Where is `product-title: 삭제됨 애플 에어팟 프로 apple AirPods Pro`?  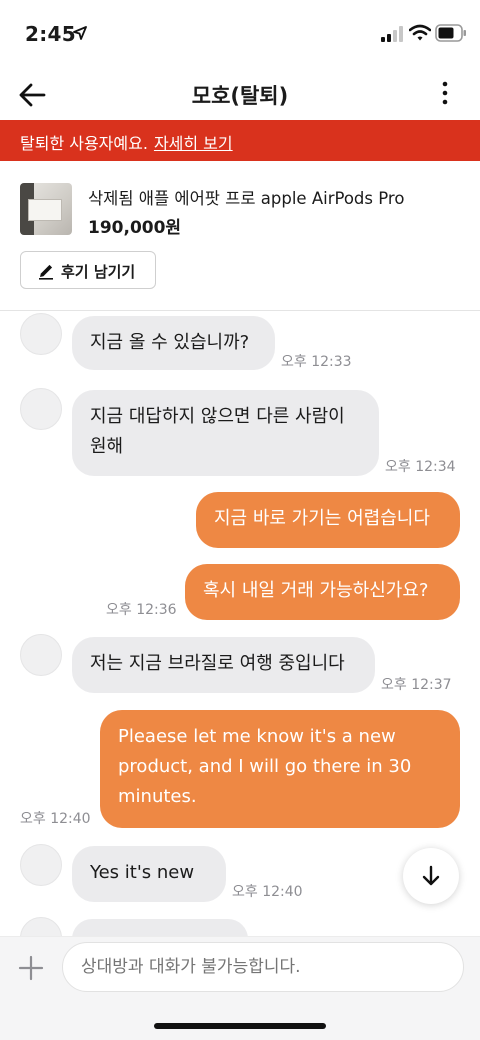 product-title: 삭제됨 애플 에어팟 프로 apple AirPods Pro is located at coordinates (246, 197).